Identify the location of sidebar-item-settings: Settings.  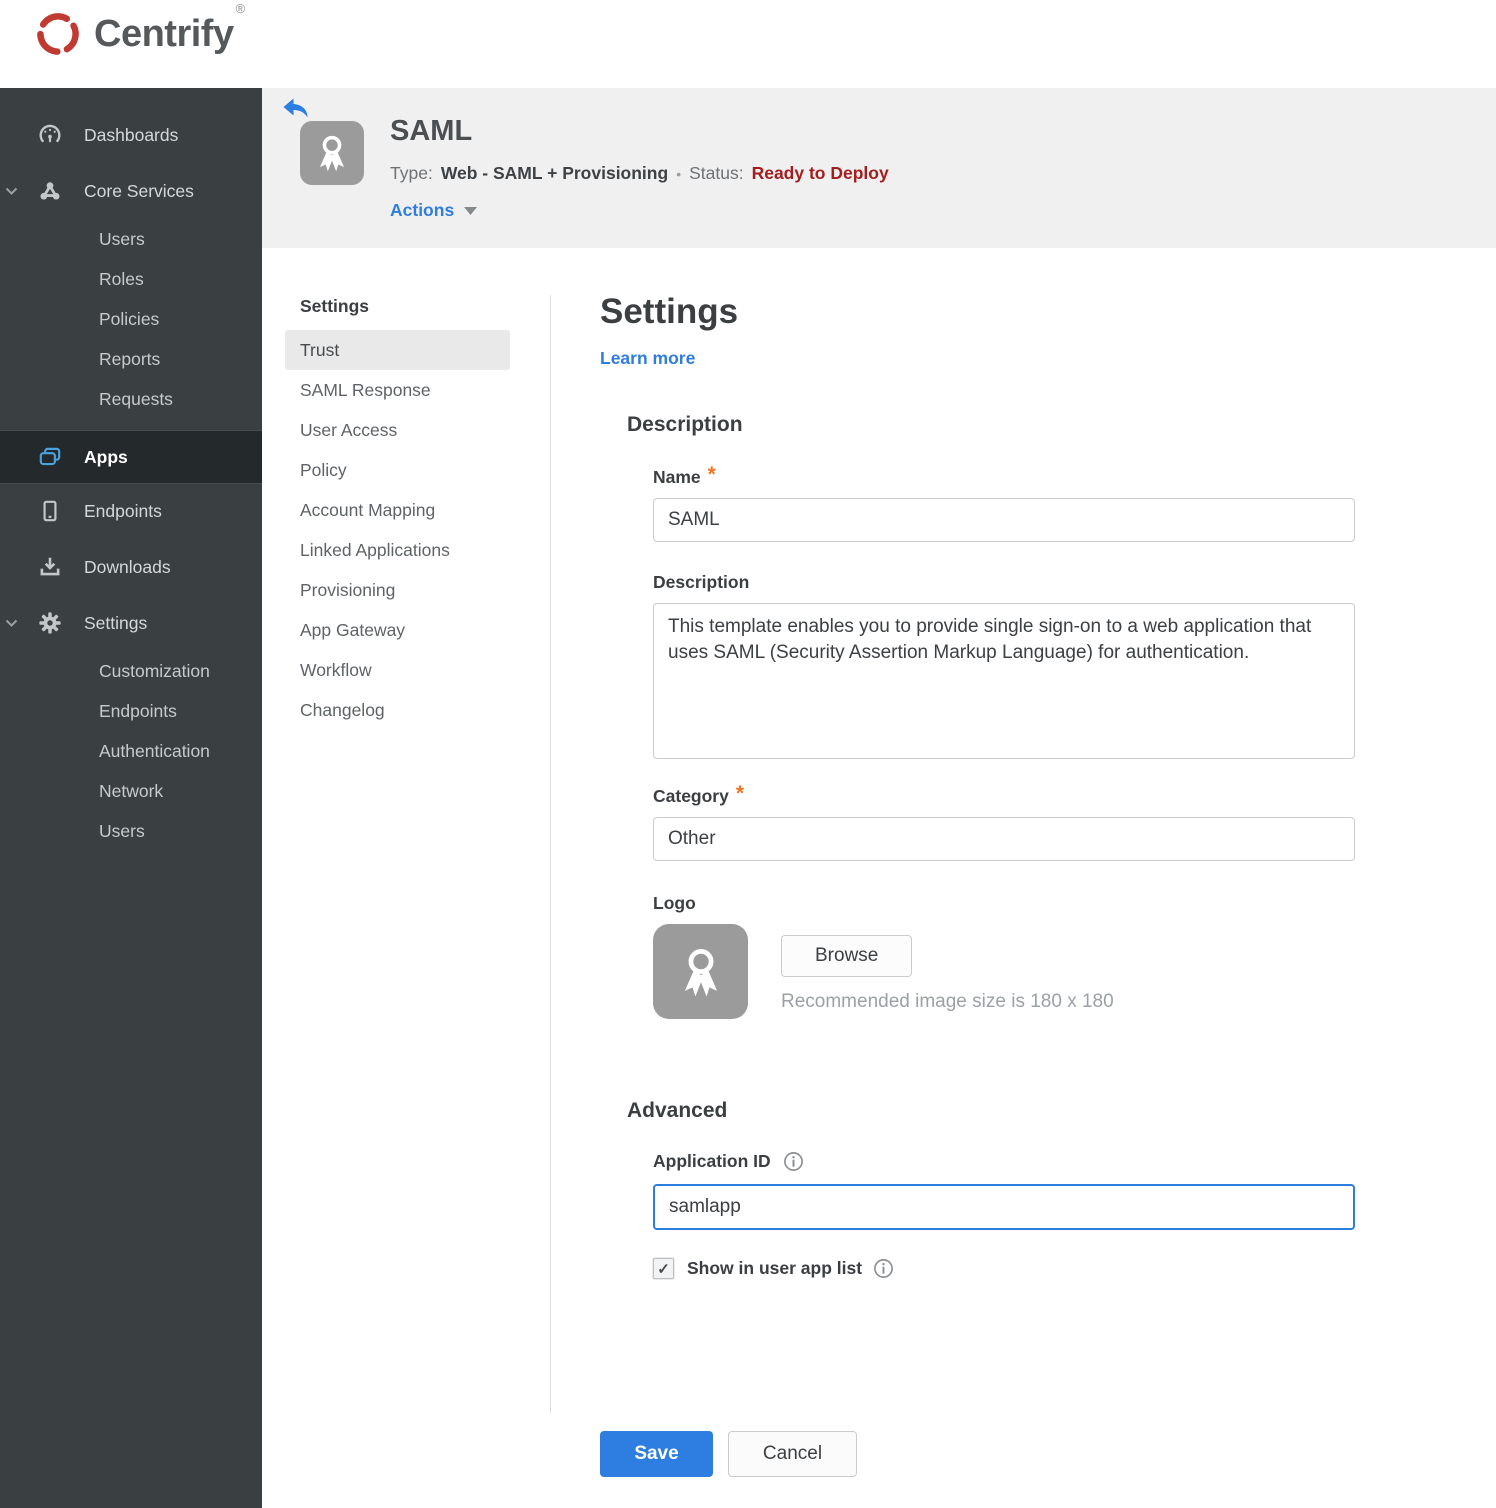
(131, 623).